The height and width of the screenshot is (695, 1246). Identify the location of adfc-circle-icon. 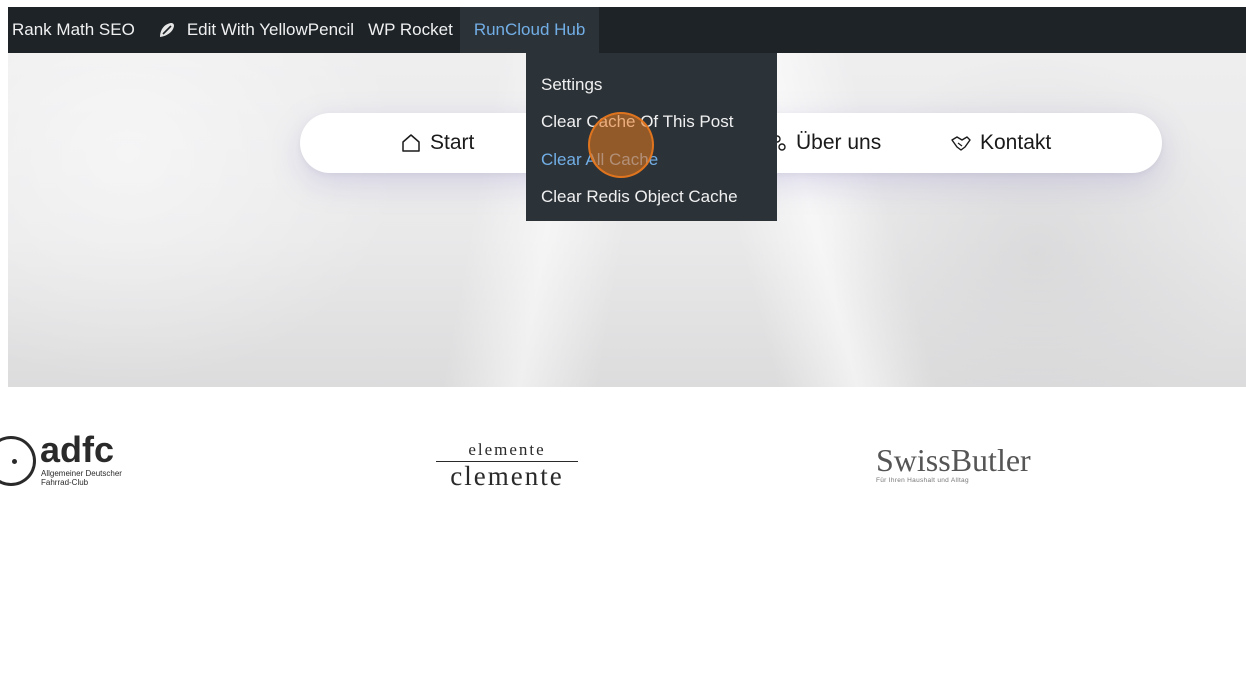
(18, 461).